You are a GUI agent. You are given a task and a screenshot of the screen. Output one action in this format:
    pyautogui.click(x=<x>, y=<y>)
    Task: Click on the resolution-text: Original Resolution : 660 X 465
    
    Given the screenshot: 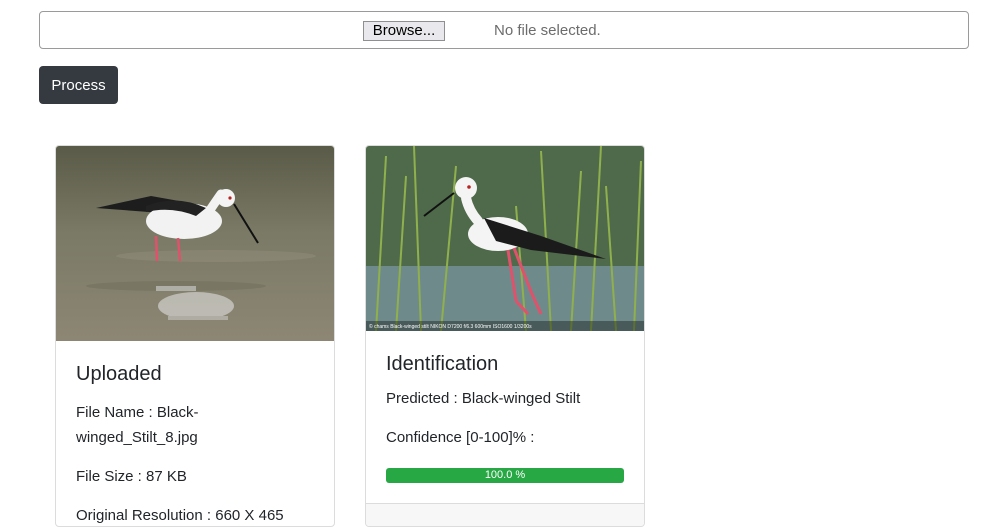 What is the action you would take?
    pyautogui.click(x=180, y=515)
    